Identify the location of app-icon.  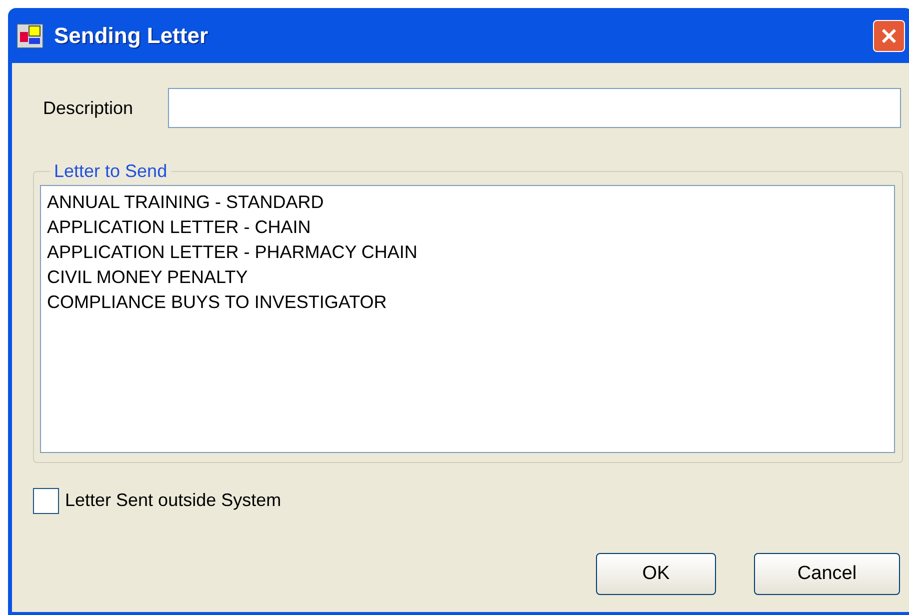
(30, 35).